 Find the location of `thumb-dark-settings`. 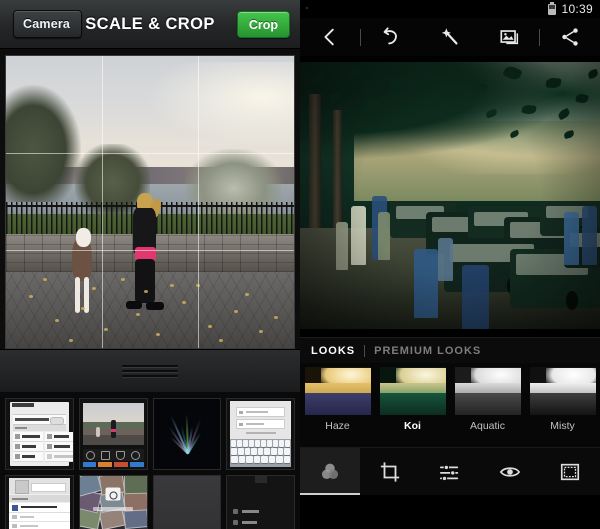

thumb-dark-settings is located at coordinates (260, 502).